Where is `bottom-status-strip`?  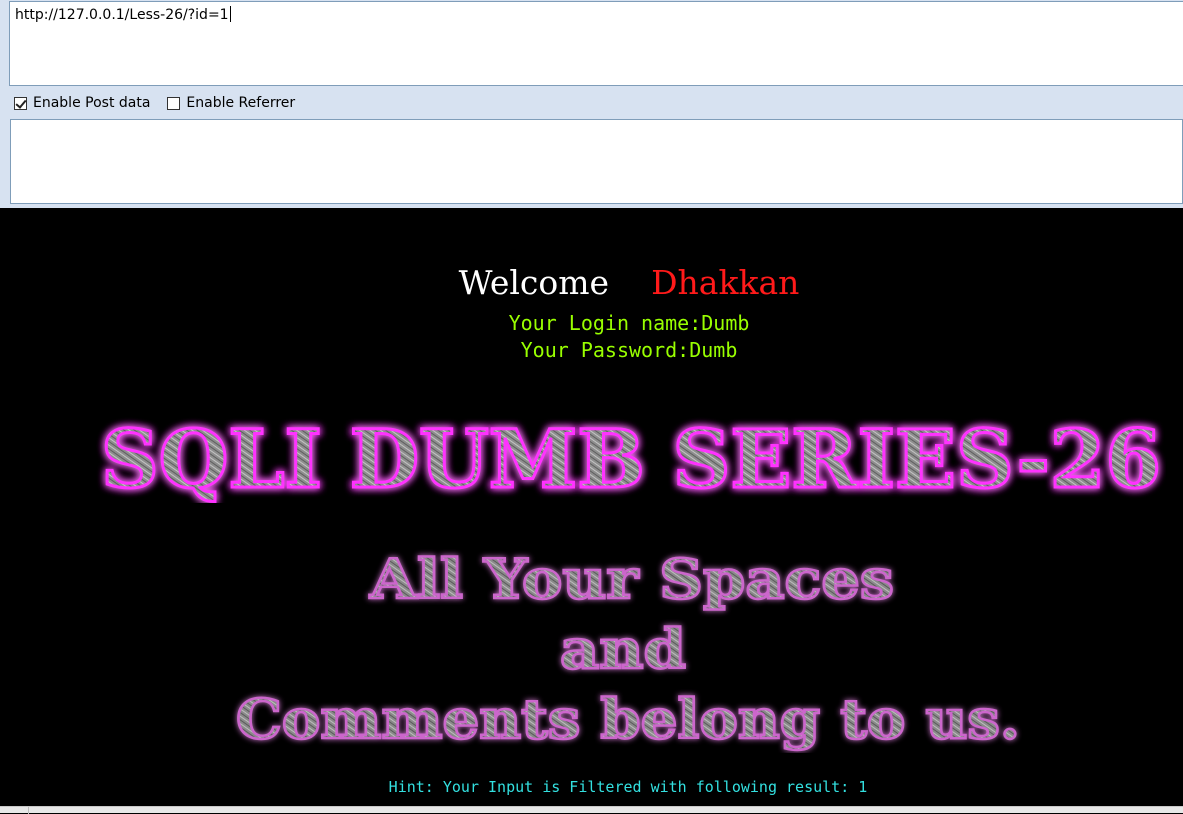 bottom-status-strip is located at coordinates (591, 810).